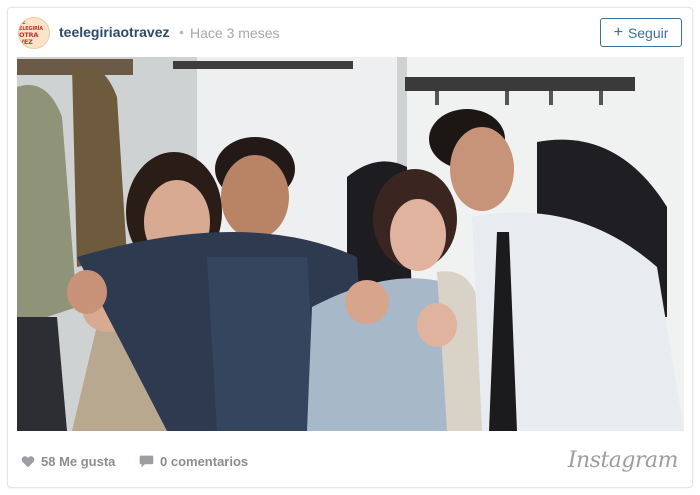 The width and height of the screenshot is (700, 495). What do you see at coordinates (204, 461) in the screenshot?
I see `comments-count: 0 comentarios` at bounding box center [204, 461].